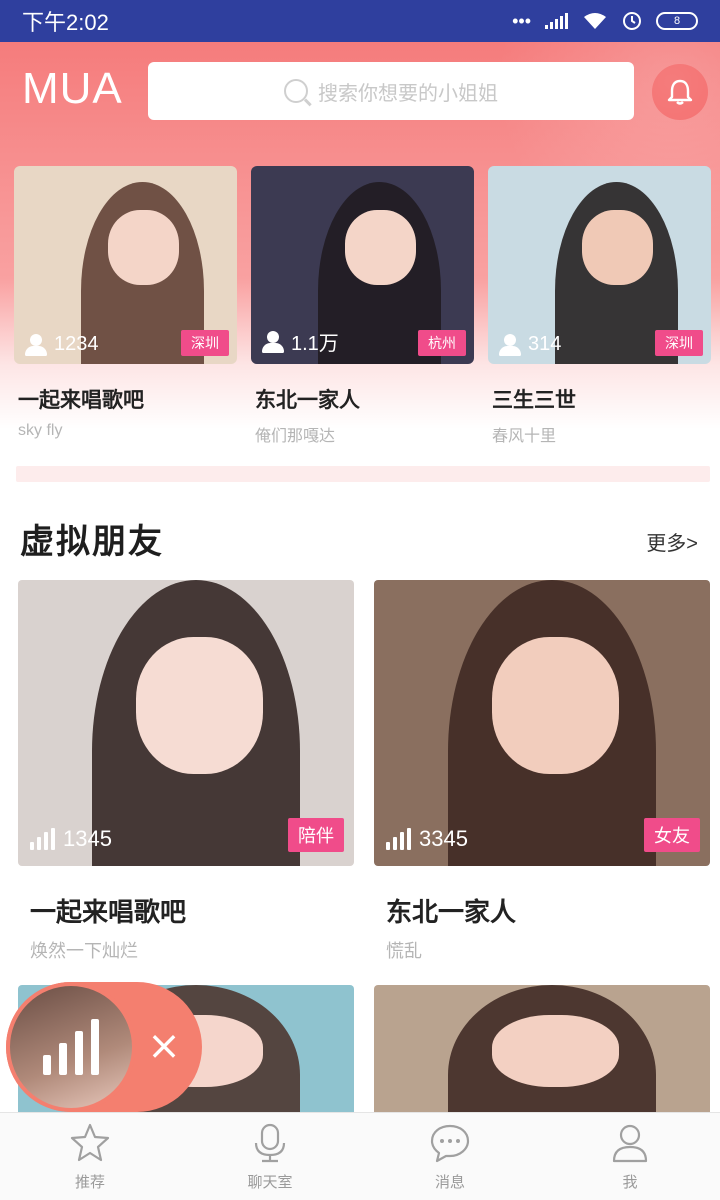  Describe the element at coordinates (599, 265) in the screenshot. I see `room-photo: 314 深圳` at that location.